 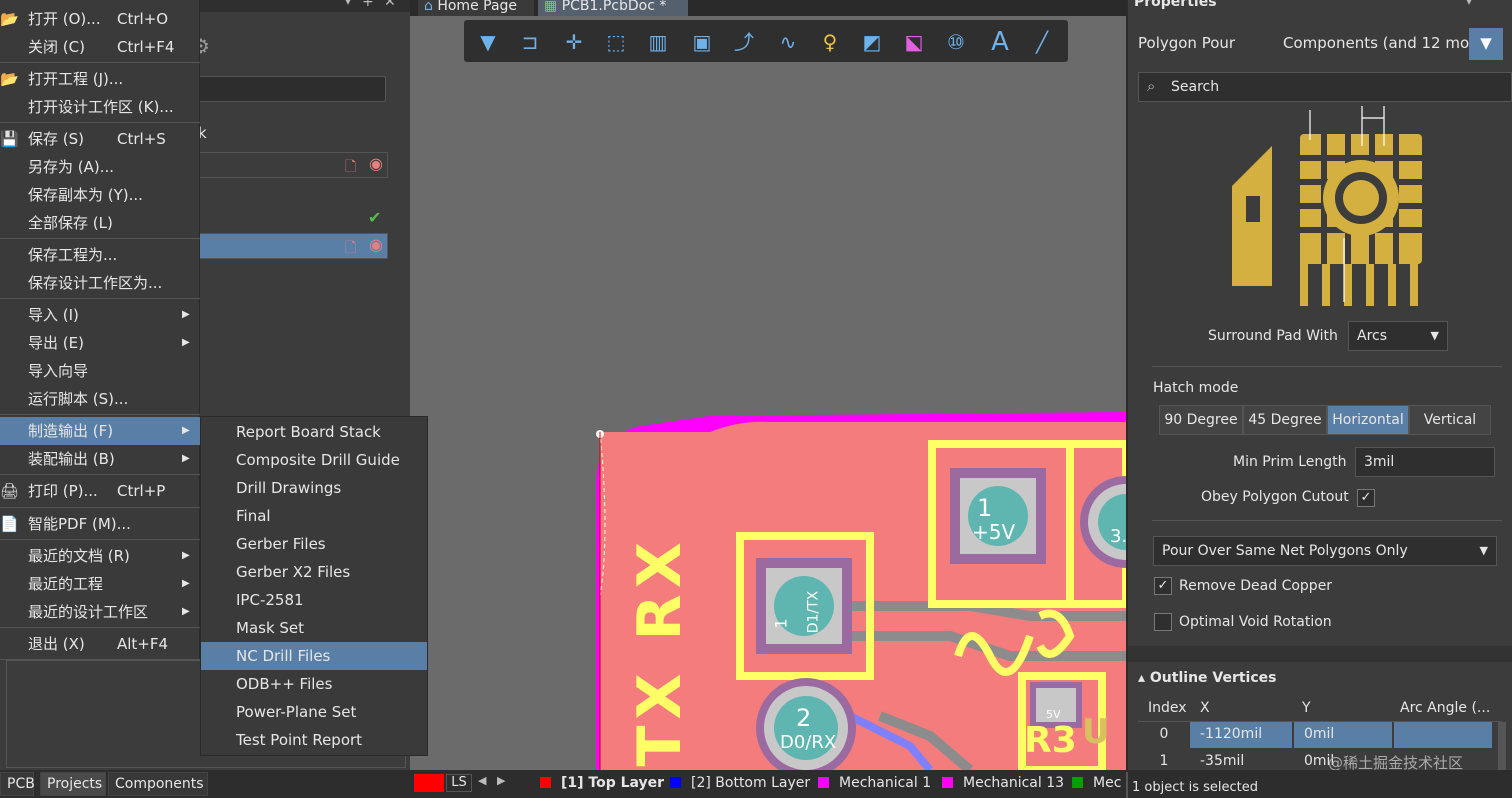 What do you see at coordinates (985, 508) in the screenshot?
I see `pad-number: 1` at bounding box center [985, 508].